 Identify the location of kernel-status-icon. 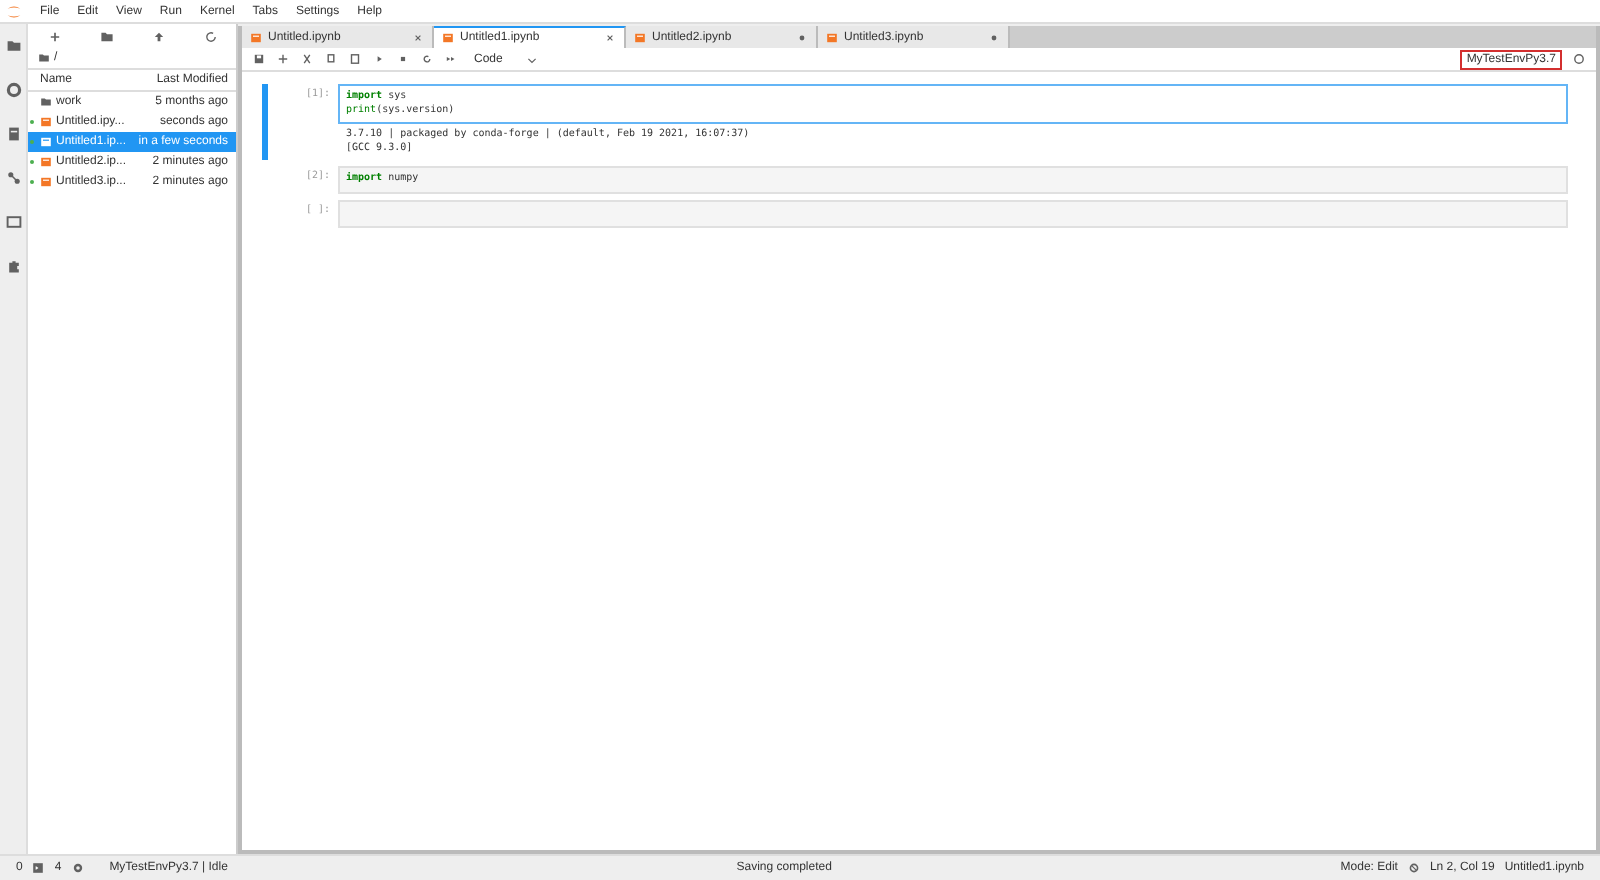
(1579, 59).